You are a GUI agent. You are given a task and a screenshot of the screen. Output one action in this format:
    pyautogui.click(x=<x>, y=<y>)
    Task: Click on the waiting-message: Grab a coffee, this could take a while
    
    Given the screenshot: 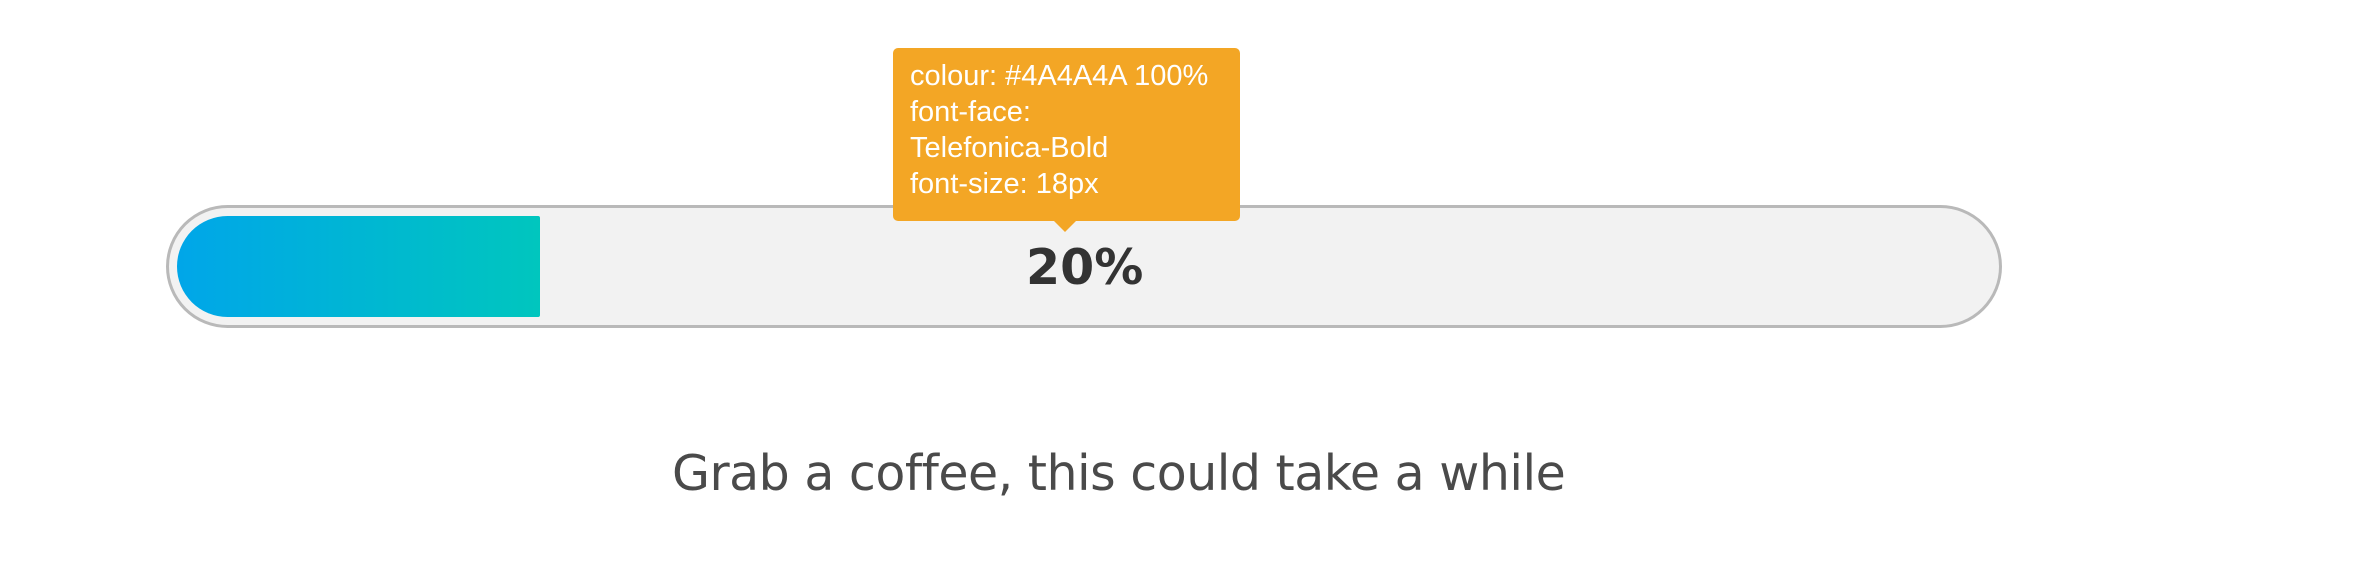 What is the action you would take?
    pyautogui.click(x=1119, y=473)
    